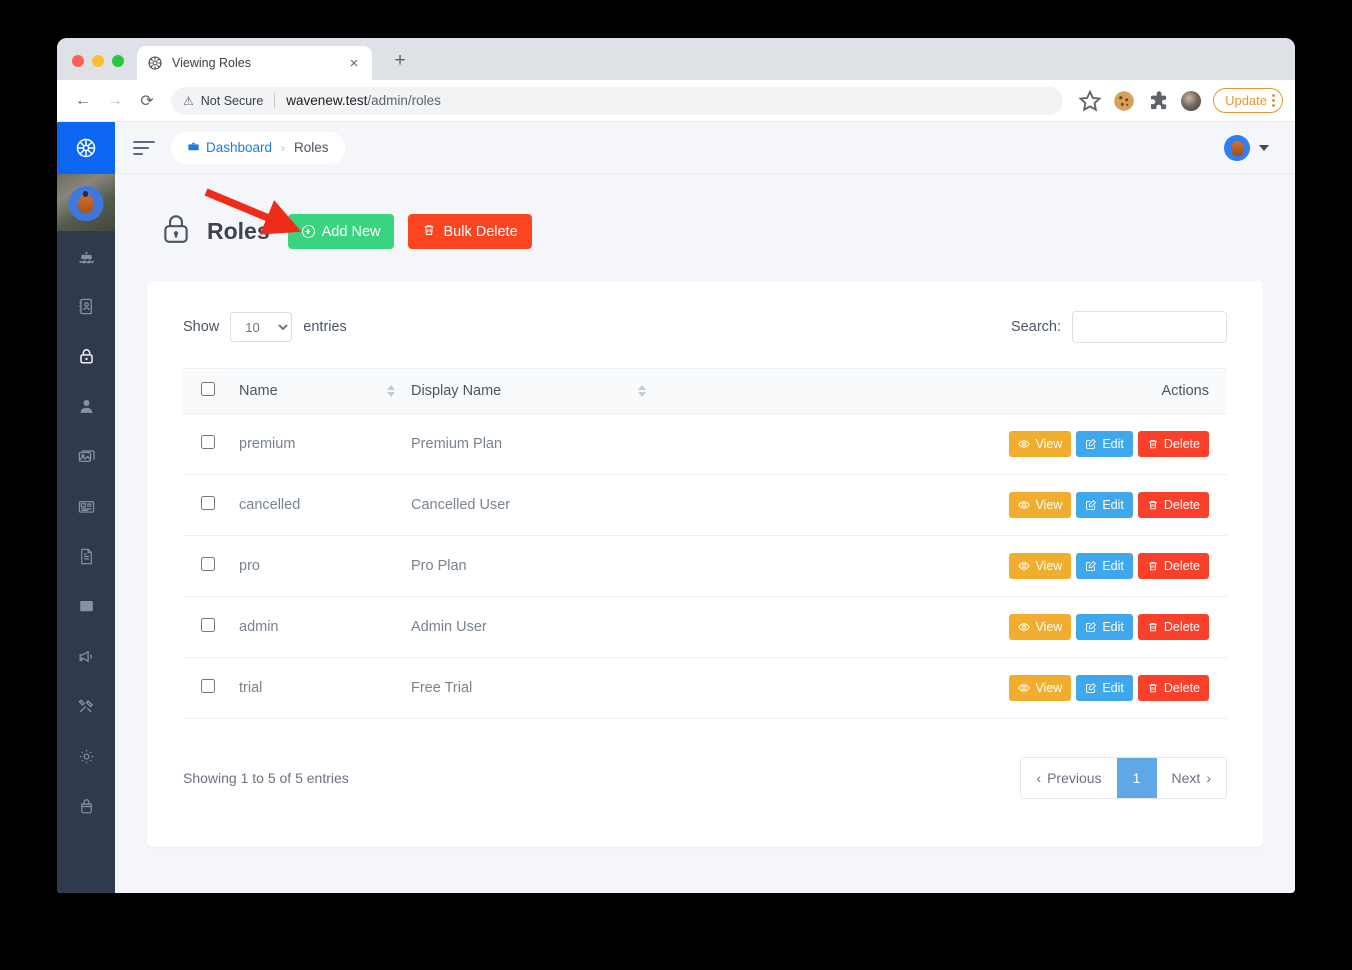 Image resolution: width=1352 pixels, height=970 pixels. What do you see at coordinates (341, 231) in the screenshot?
I see `add-new-button: Add New` at bounding box center [341, 231].